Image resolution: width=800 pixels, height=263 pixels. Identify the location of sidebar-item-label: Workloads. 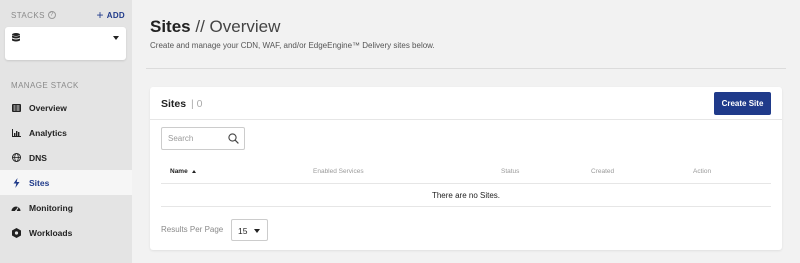
(51, 232).